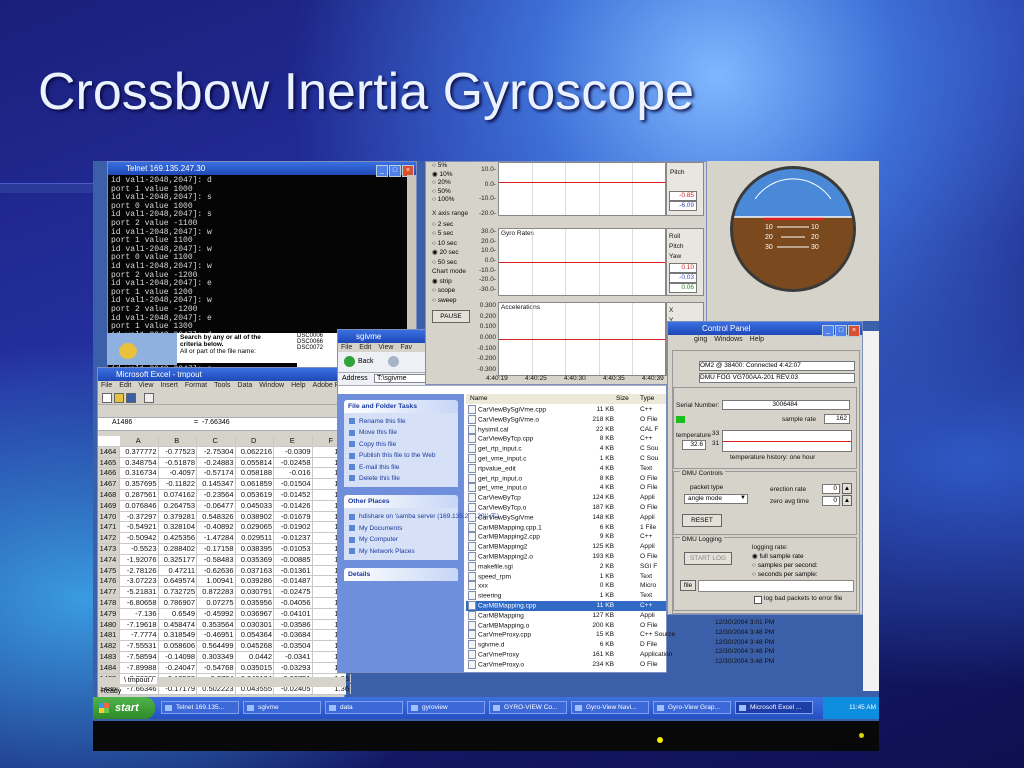  Describe the element at coordinates (178, 613) in the screenshot. I see `cell: 0.6549` at that location.